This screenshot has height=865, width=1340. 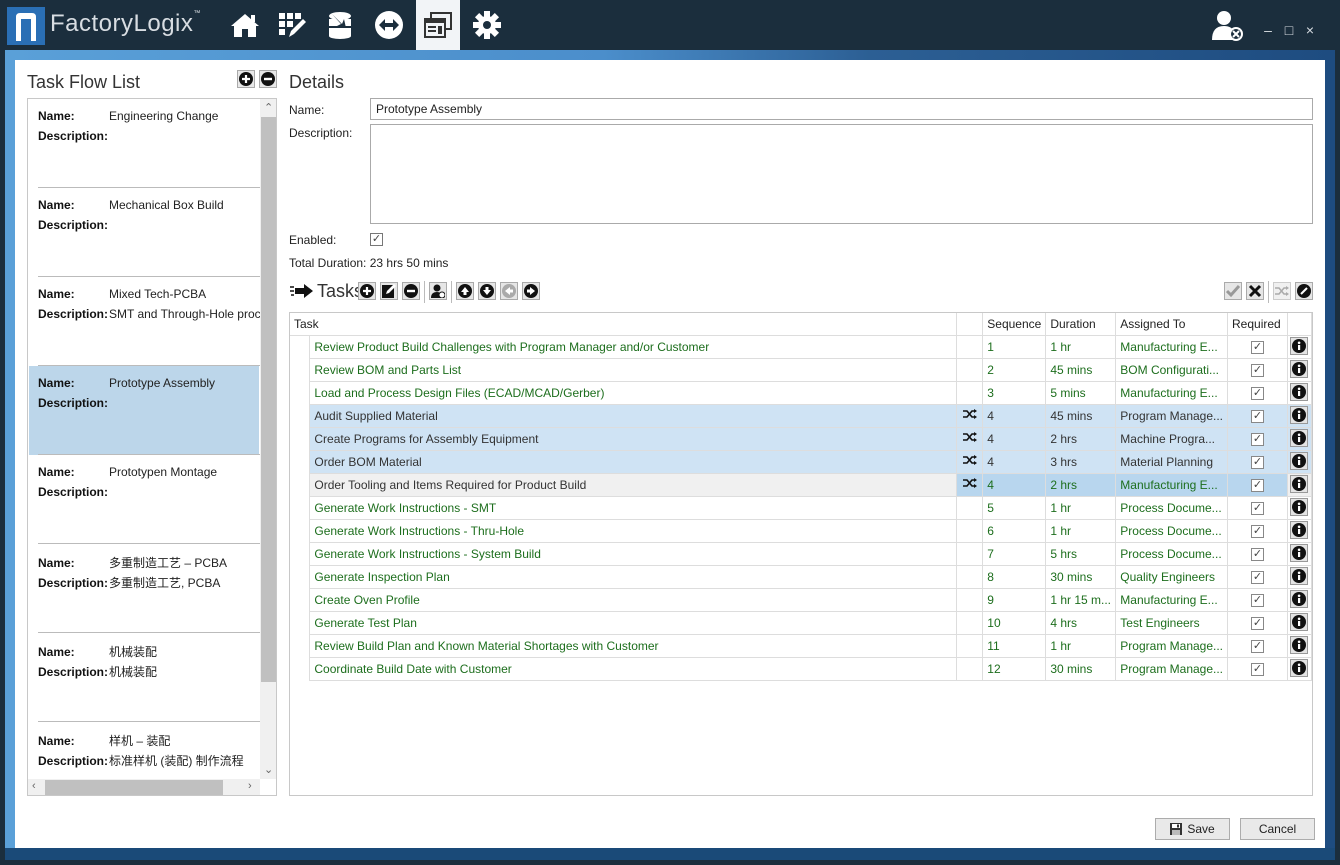 I want to click on sequence-cell: 6, so click(x=1014, y=531).